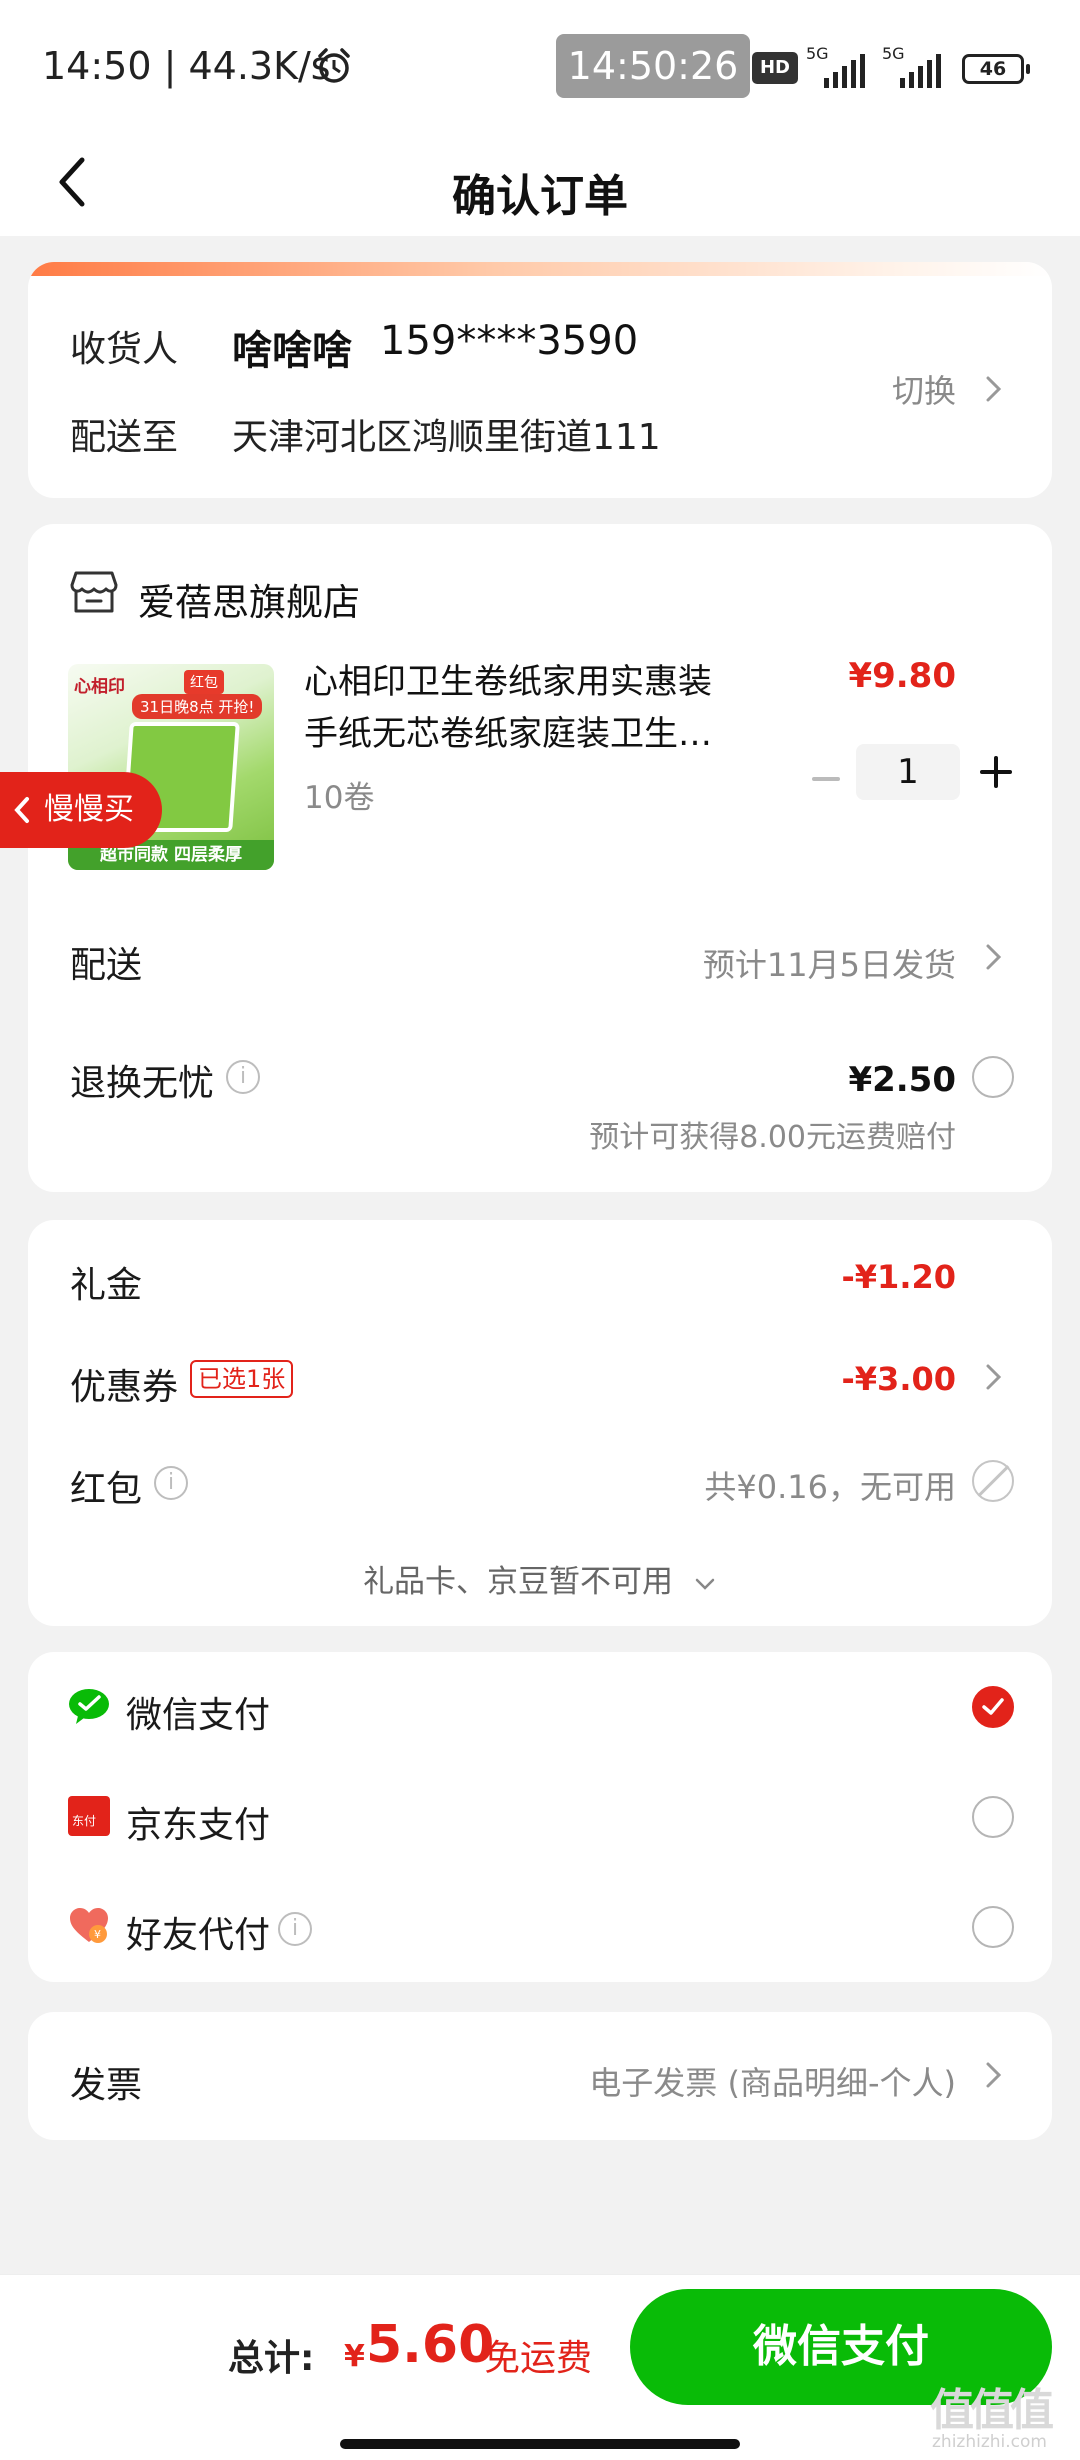 This screenshot has height=2460, width=1080. What do you see at coordinates (106, 965) in the screenshot?
I see `shipping-label: 配送` at bounding box center [106, 965].